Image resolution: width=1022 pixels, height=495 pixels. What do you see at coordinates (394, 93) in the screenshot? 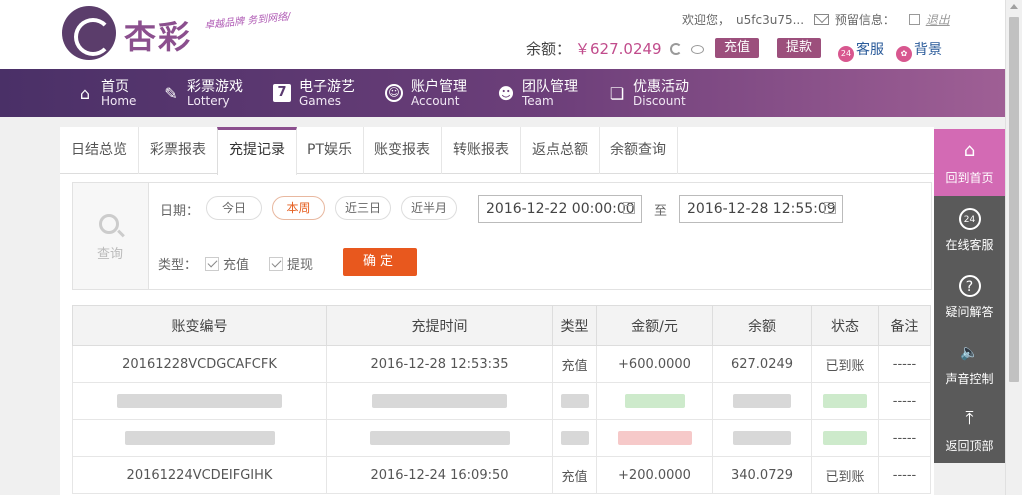
I see `account-icon: ☺` at bounding box center [394, 93].